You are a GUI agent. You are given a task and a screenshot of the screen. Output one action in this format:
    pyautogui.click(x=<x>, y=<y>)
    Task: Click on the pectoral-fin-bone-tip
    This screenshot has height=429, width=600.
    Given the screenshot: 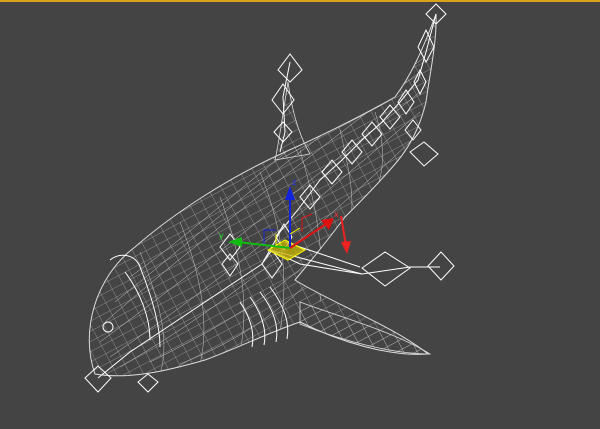 What is the action you would take?
    pyautogui.click(x=441, y=266)
    